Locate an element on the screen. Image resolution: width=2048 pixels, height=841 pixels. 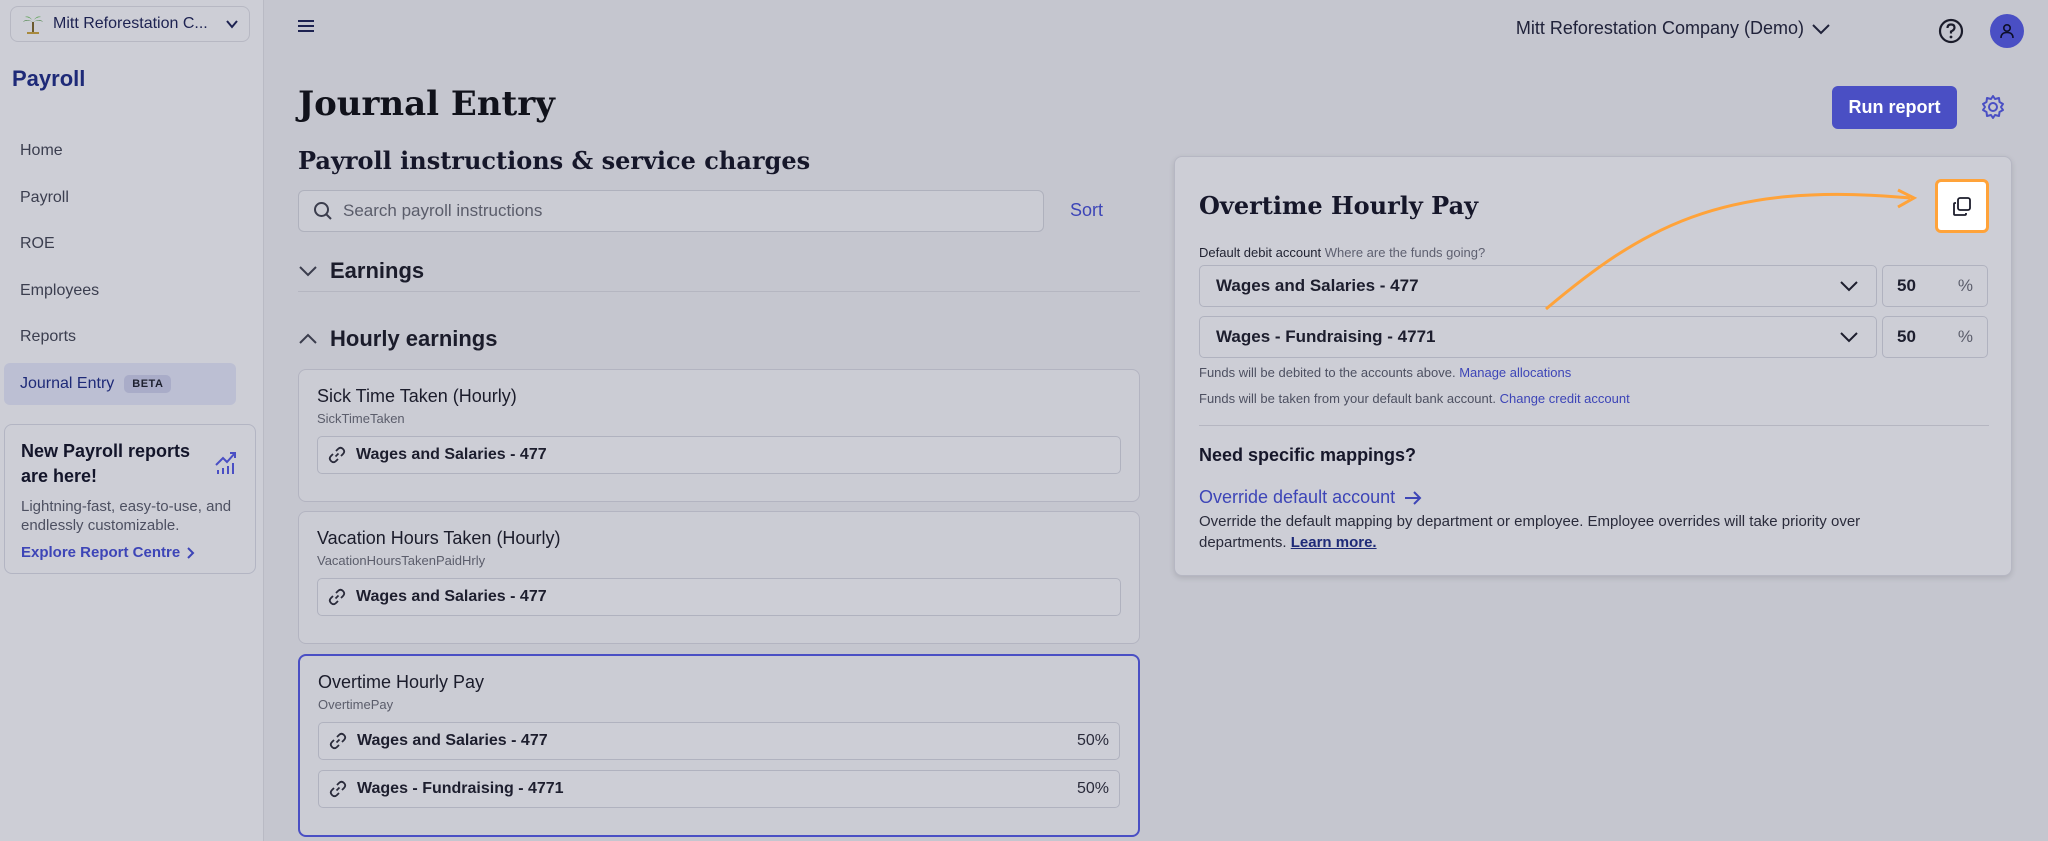
arrow-right-icon is located at coordinates (1413, 497).